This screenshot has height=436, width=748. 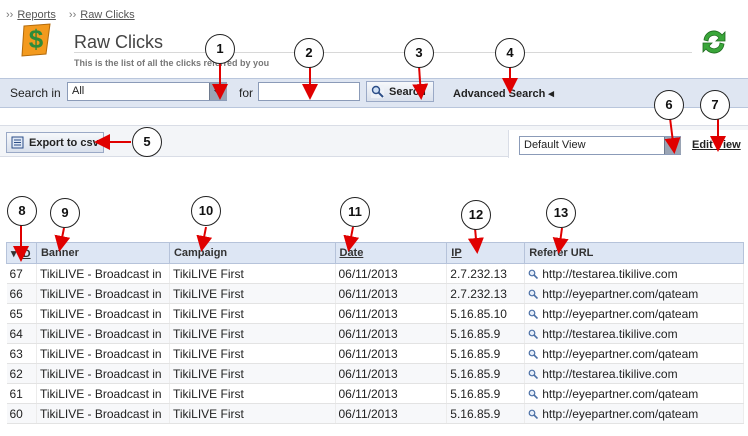 I want to click on search-button: Search, so click(x=400, y=91).